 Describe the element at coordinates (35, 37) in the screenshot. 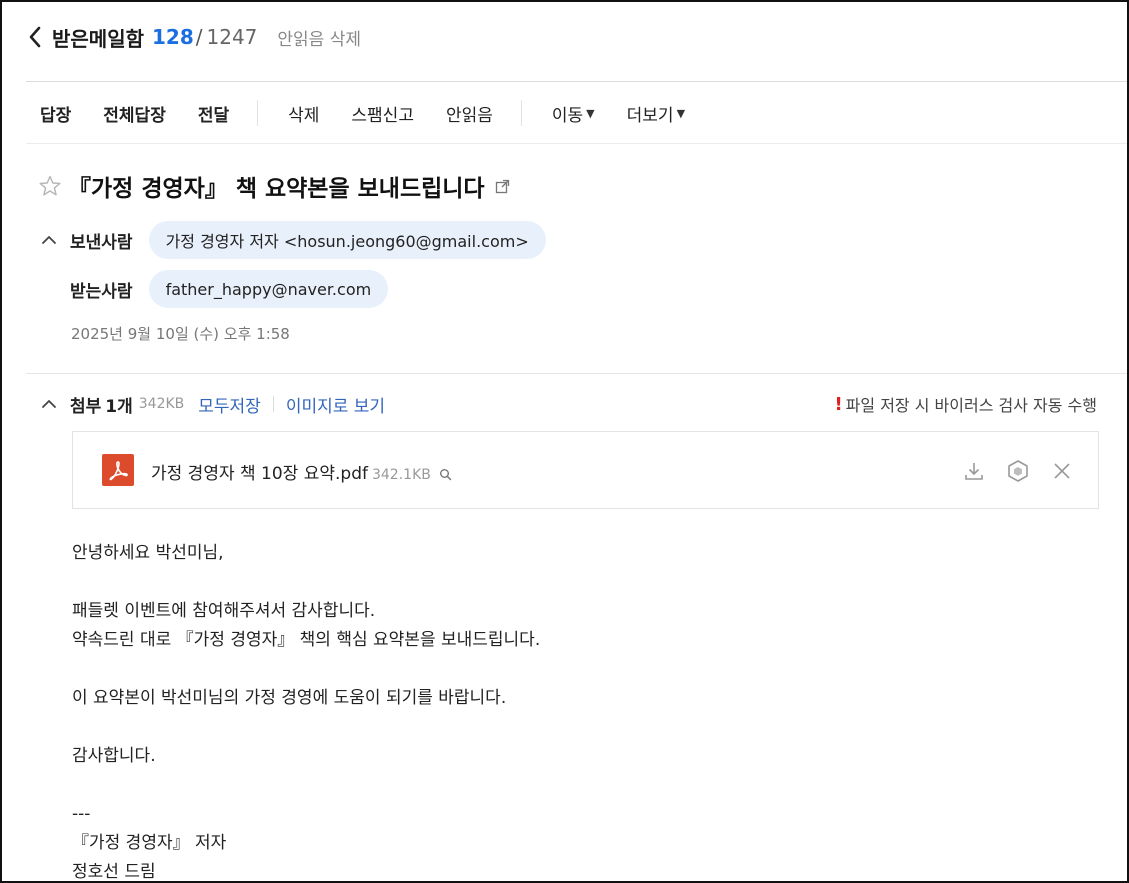

I see `chevron-left-icon` at that location.